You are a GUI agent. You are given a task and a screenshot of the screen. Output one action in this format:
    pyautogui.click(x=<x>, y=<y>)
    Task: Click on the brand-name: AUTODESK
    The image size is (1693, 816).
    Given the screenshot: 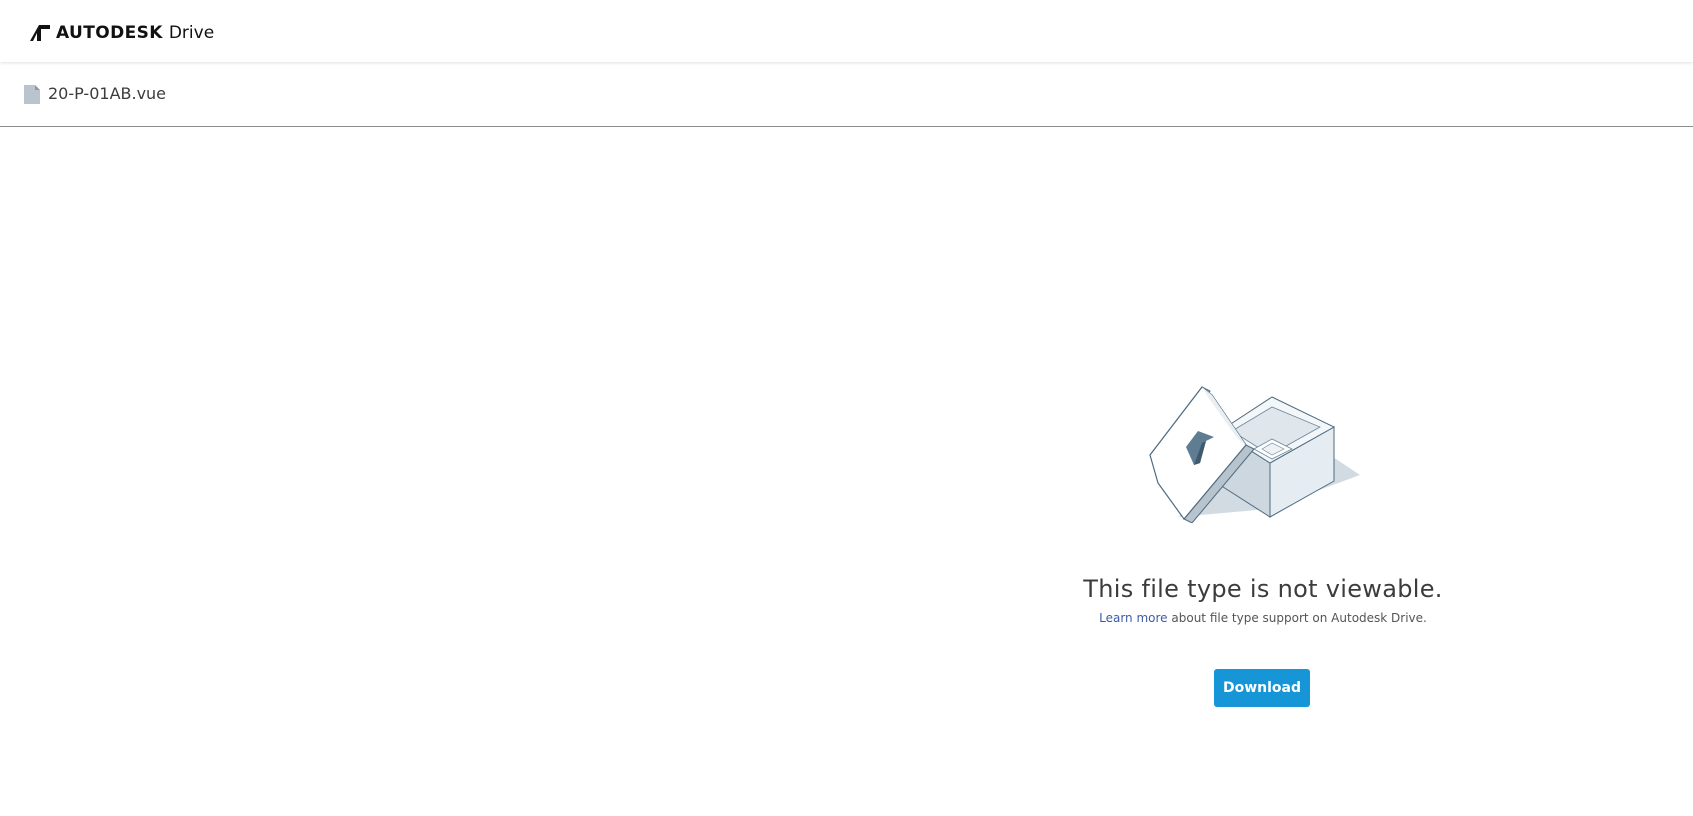 What is the action you would take?
    pyautogui.click(x=109, y=33)
    